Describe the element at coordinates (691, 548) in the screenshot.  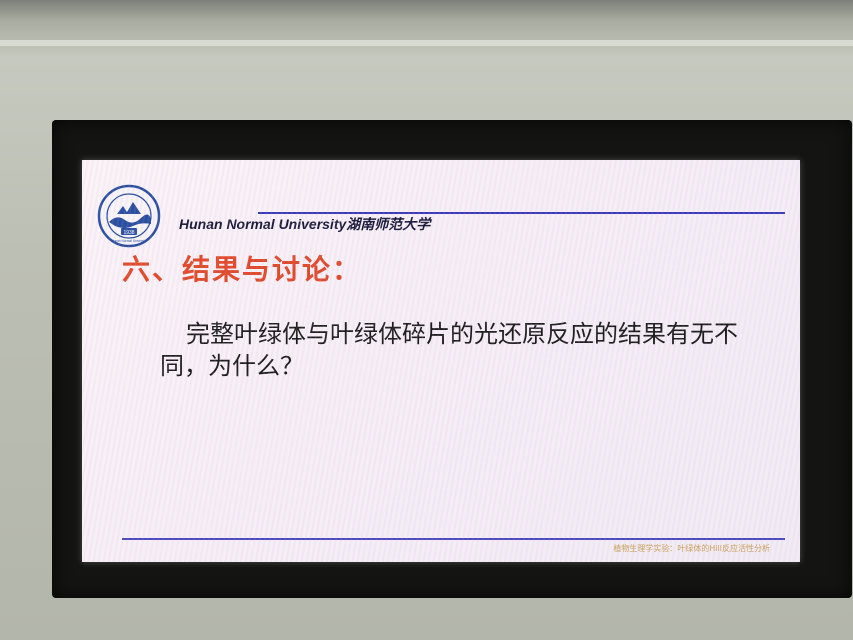
I see `slide-footer: 植物生理学实验：叶绿体的Hill反应活性分析` at that location.